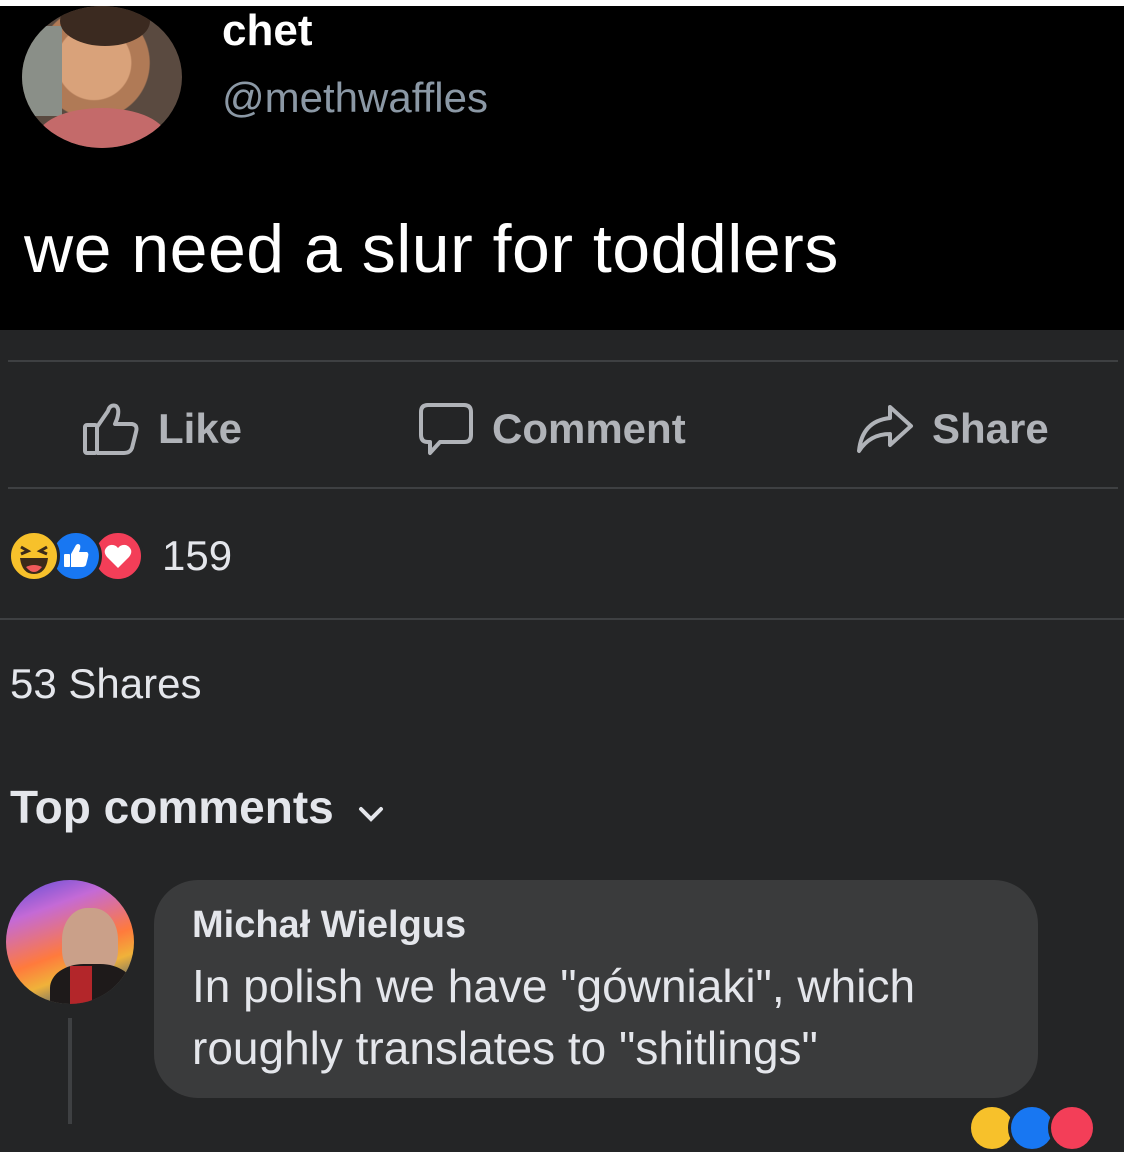 The height and width of the screenshot is (1152, 1124). What do you see at coordinates (554, 986) in the screenshot?
I see `comment-text-line1: In polish we have "gówniaki", which` at bounding box center [554, 986].